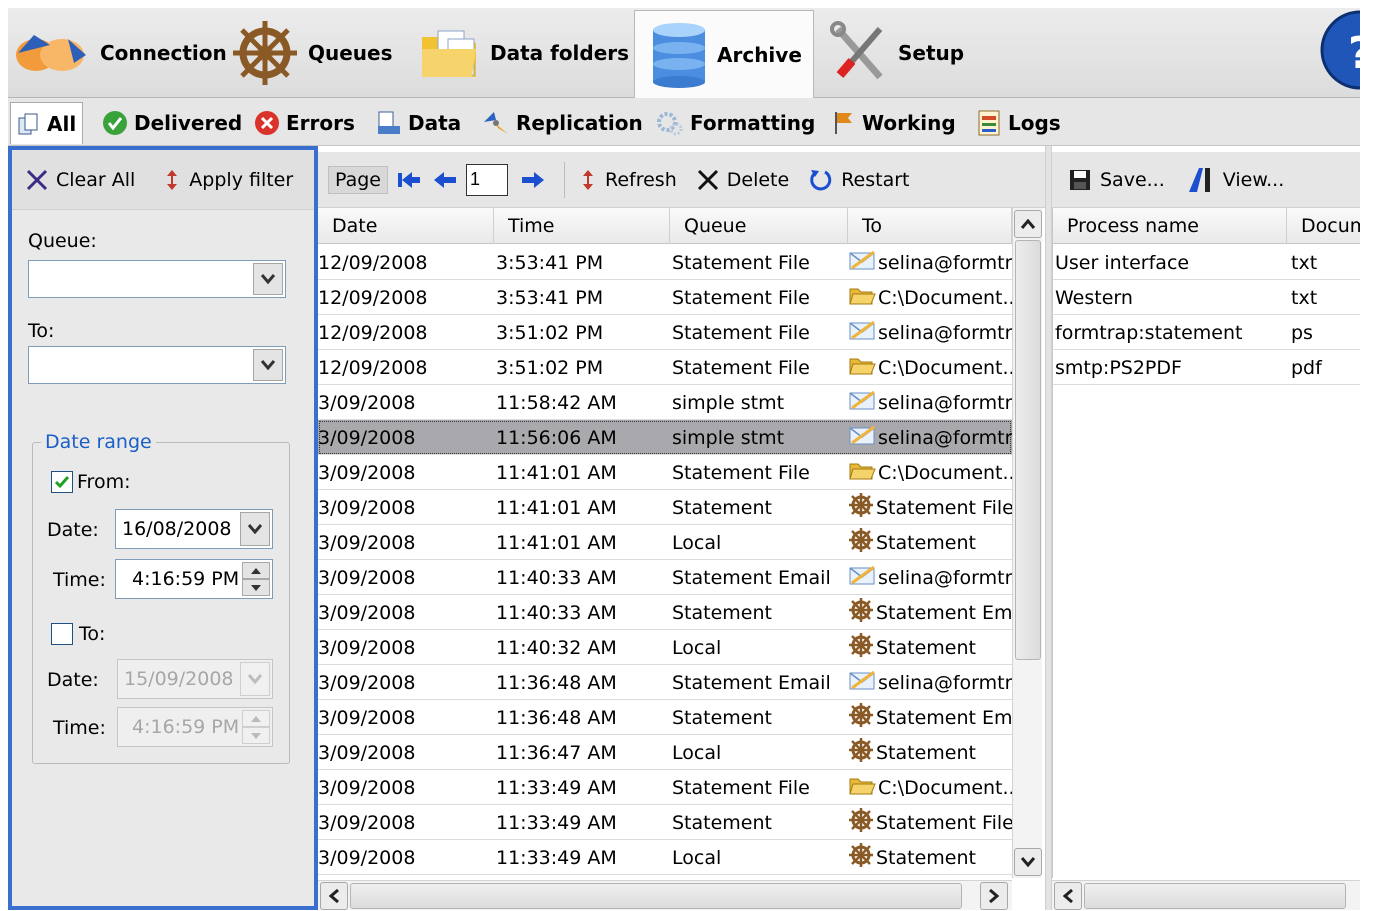  Describe the element at coordinates (665, 647) in the screenshot. I see `table-row: 3/09/2008 11:40:32 AM Local Statement` at that location.